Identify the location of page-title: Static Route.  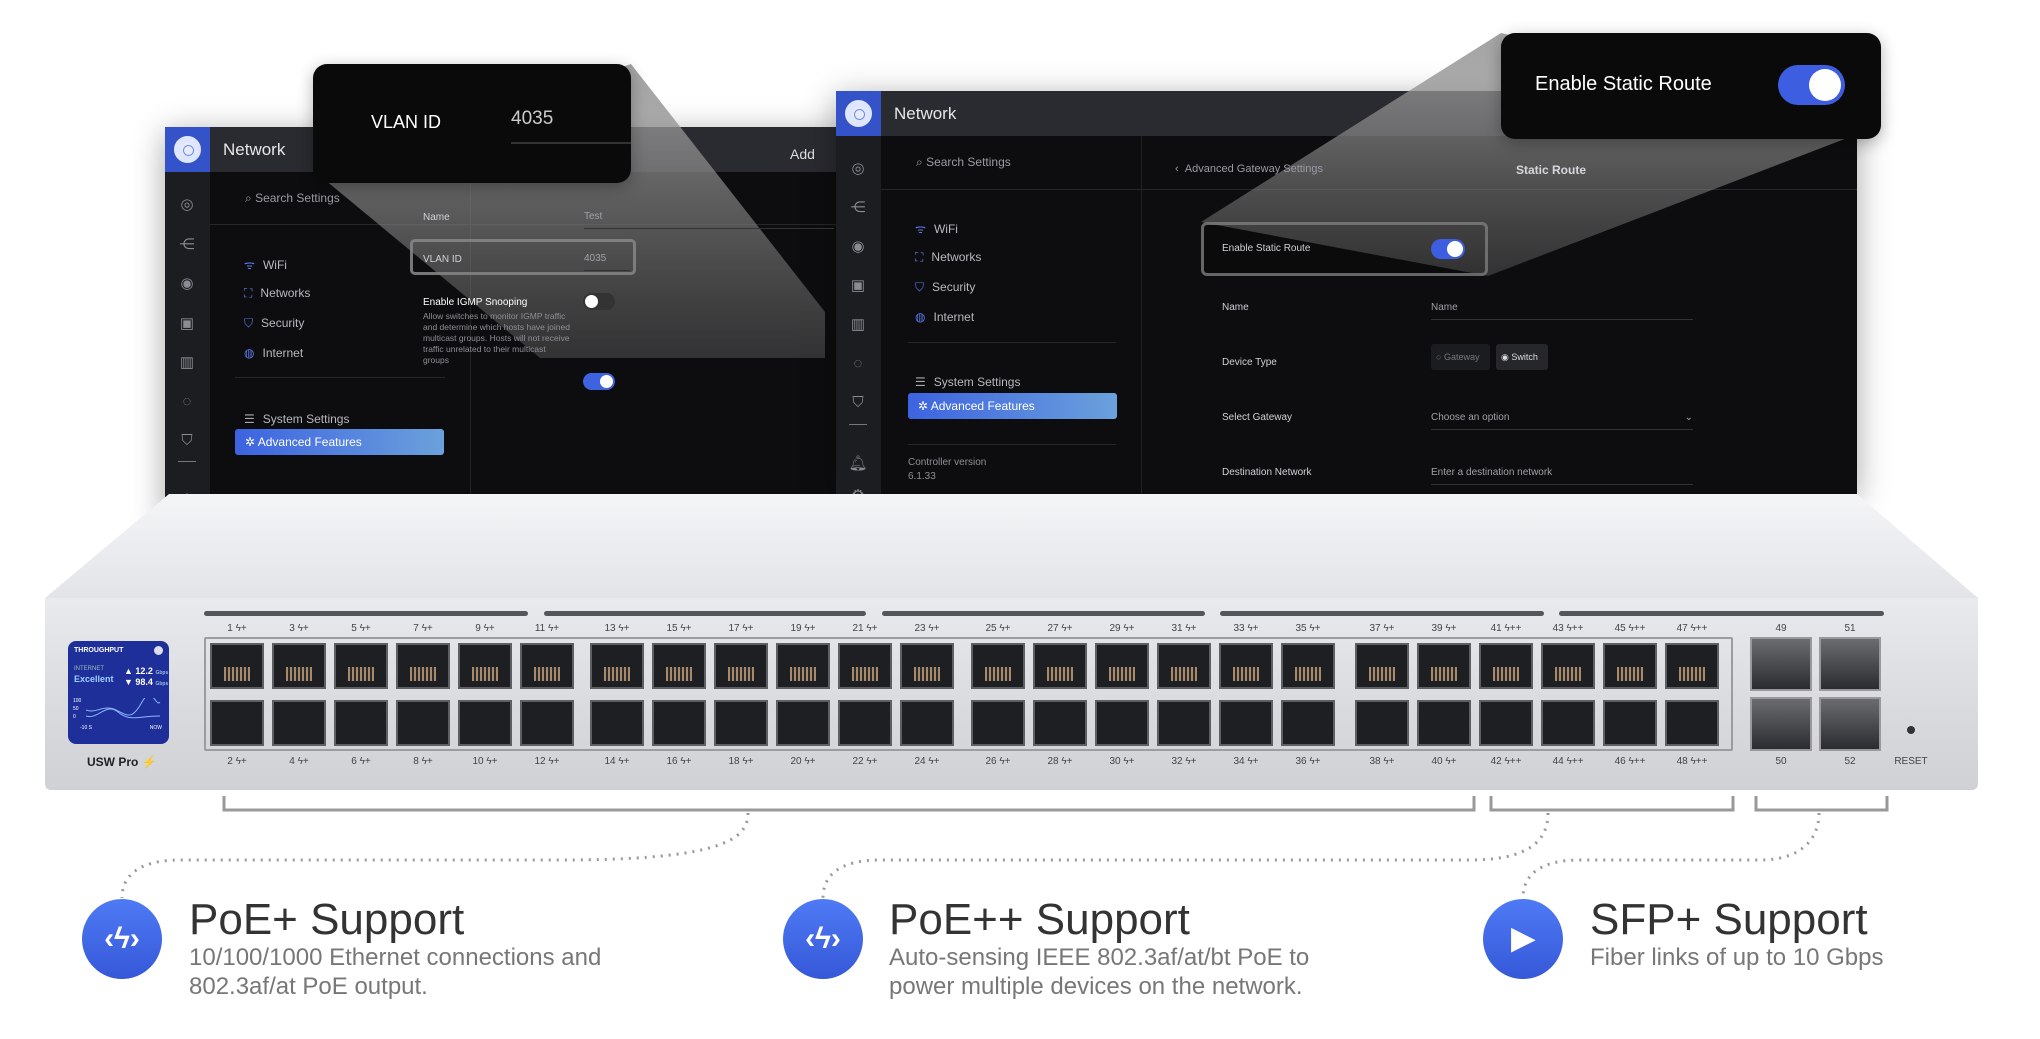
(1551, 170).